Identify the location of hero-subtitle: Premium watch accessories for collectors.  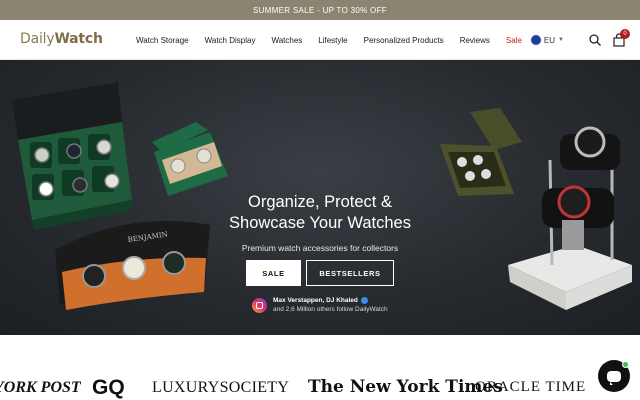
(320, 248).